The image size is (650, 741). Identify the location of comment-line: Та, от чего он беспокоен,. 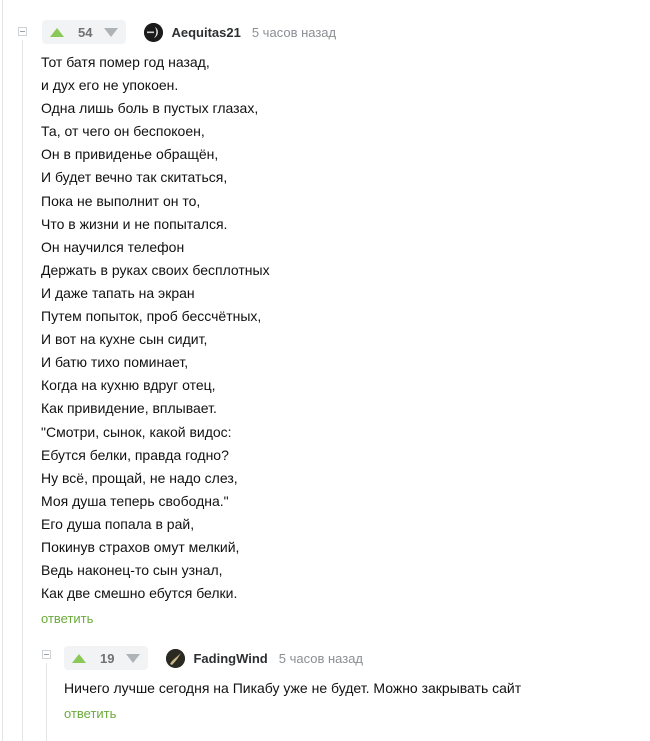
(123, 131).